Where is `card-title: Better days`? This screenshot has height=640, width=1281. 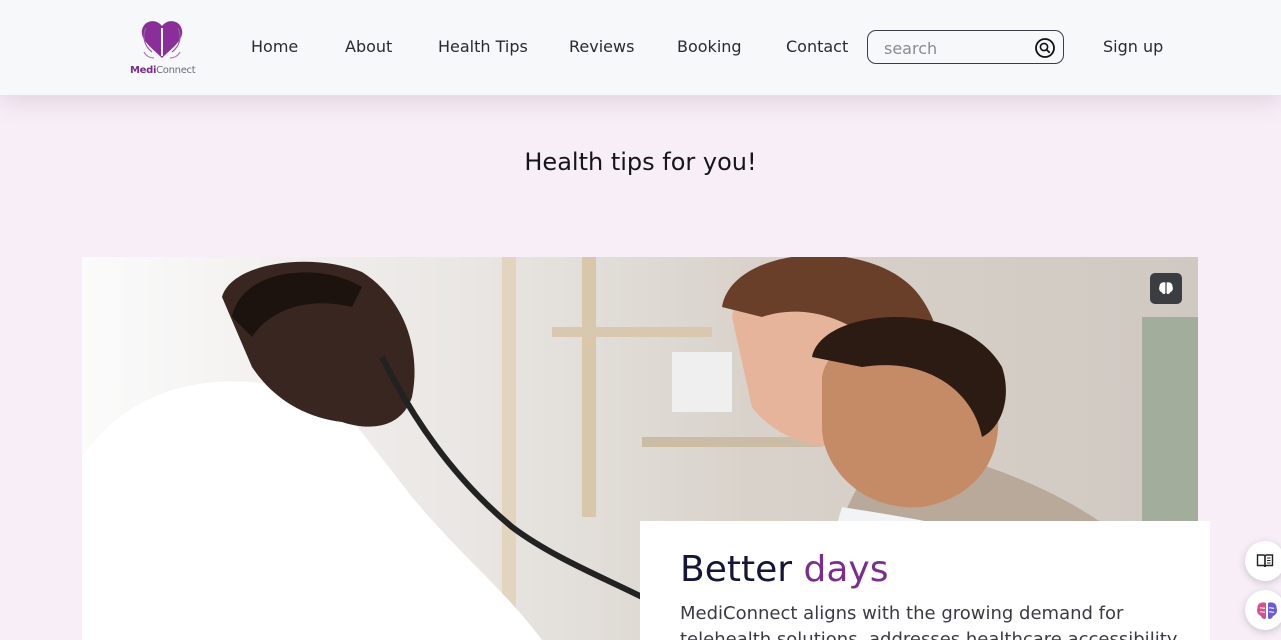
card-title: Better days is located at coordinates (784, 569).